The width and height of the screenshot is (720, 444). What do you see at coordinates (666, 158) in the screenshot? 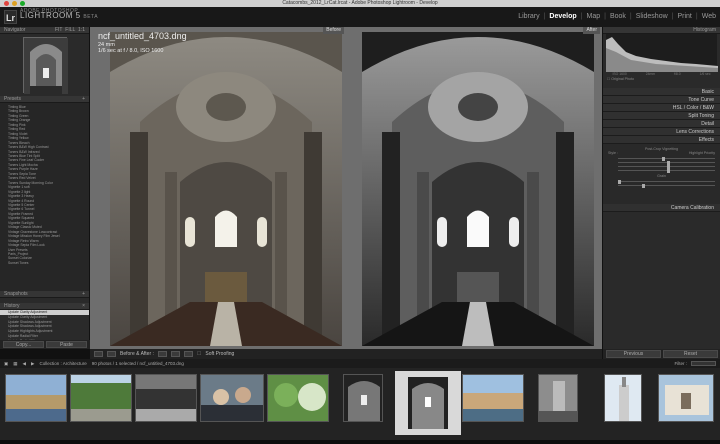
I see `vignette-amount-slider` at bounding box center [666, 158].